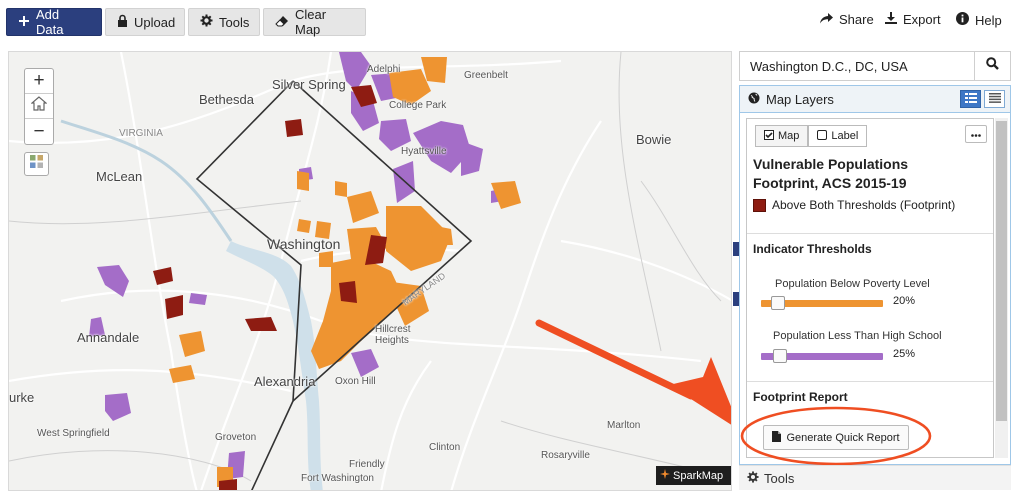 The width and height of the screenshot is (1024, 498). What do you see at coordinates (904, 354) in the screenshot?
I see `education-slider-value: 25%` at bounding box center [904, 354].